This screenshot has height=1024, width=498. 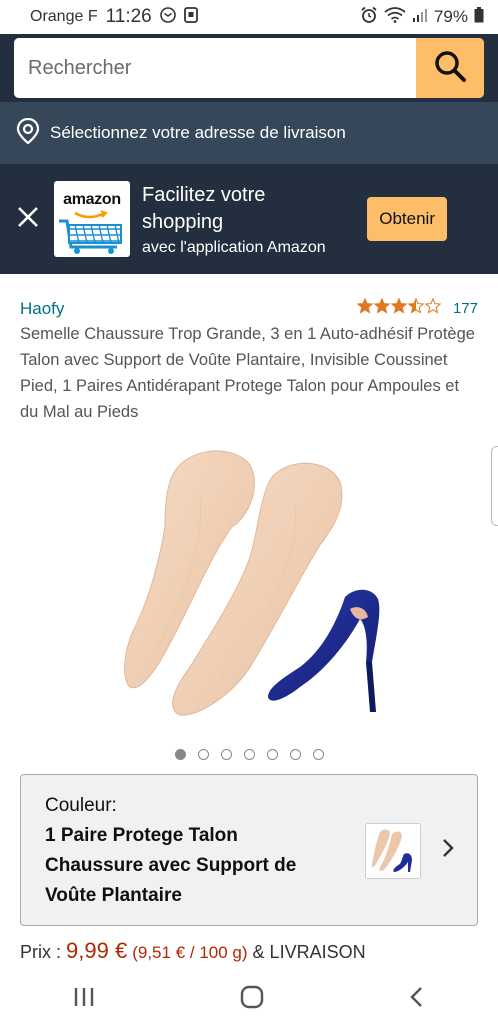 I want to click on signal-icon, so click(x=420, y=17).